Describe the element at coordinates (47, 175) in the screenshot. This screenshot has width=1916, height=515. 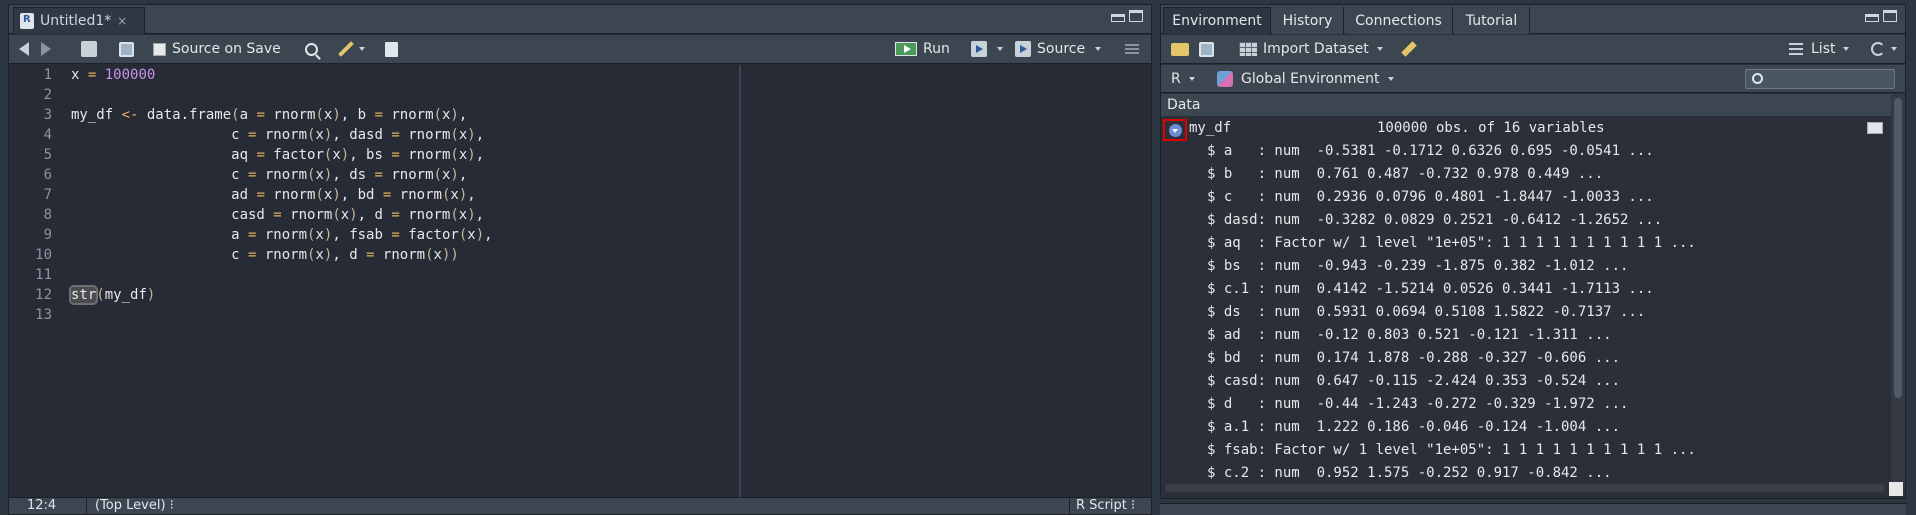
I see `line-number: 6` at that location.